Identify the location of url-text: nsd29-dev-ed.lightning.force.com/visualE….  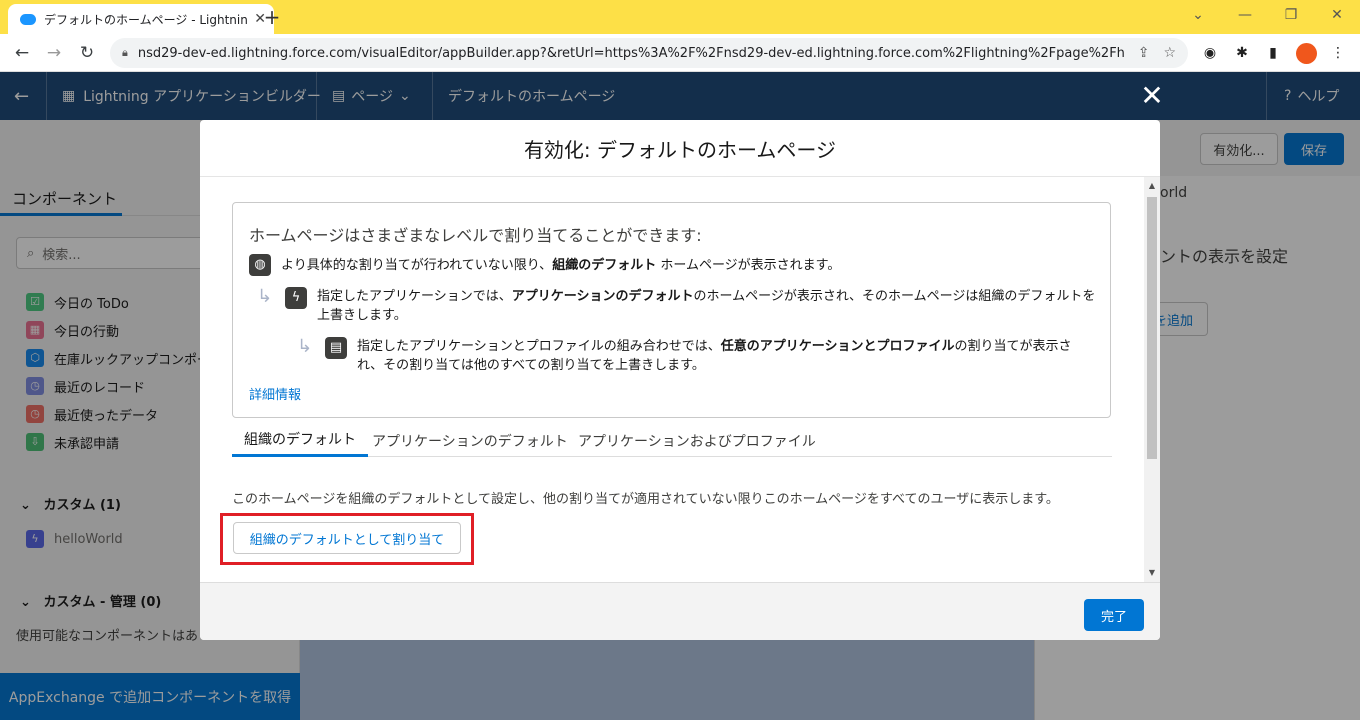
(630, 53).